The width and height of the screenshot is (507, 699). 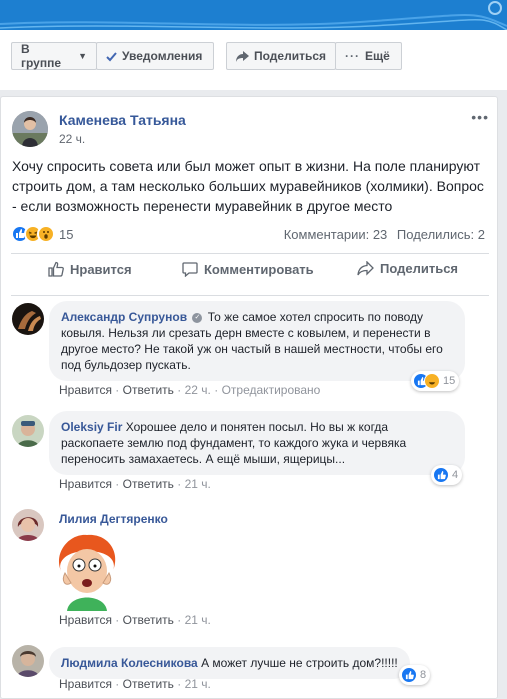 I want to click on comment-post-button: Комментировать, so click(x=248, y=269).